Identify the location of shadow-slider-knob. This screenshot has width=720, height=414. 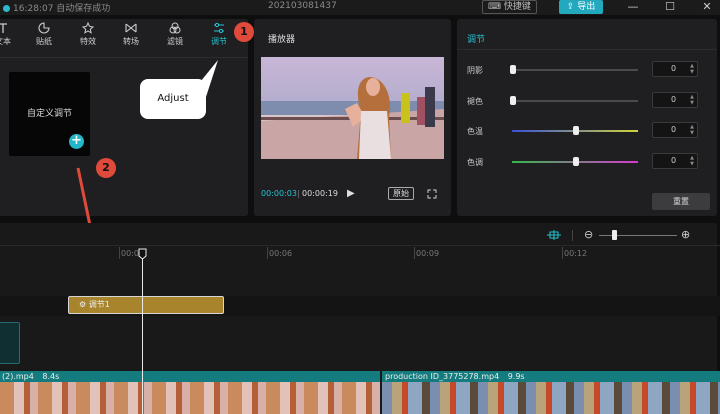
(513, 69).